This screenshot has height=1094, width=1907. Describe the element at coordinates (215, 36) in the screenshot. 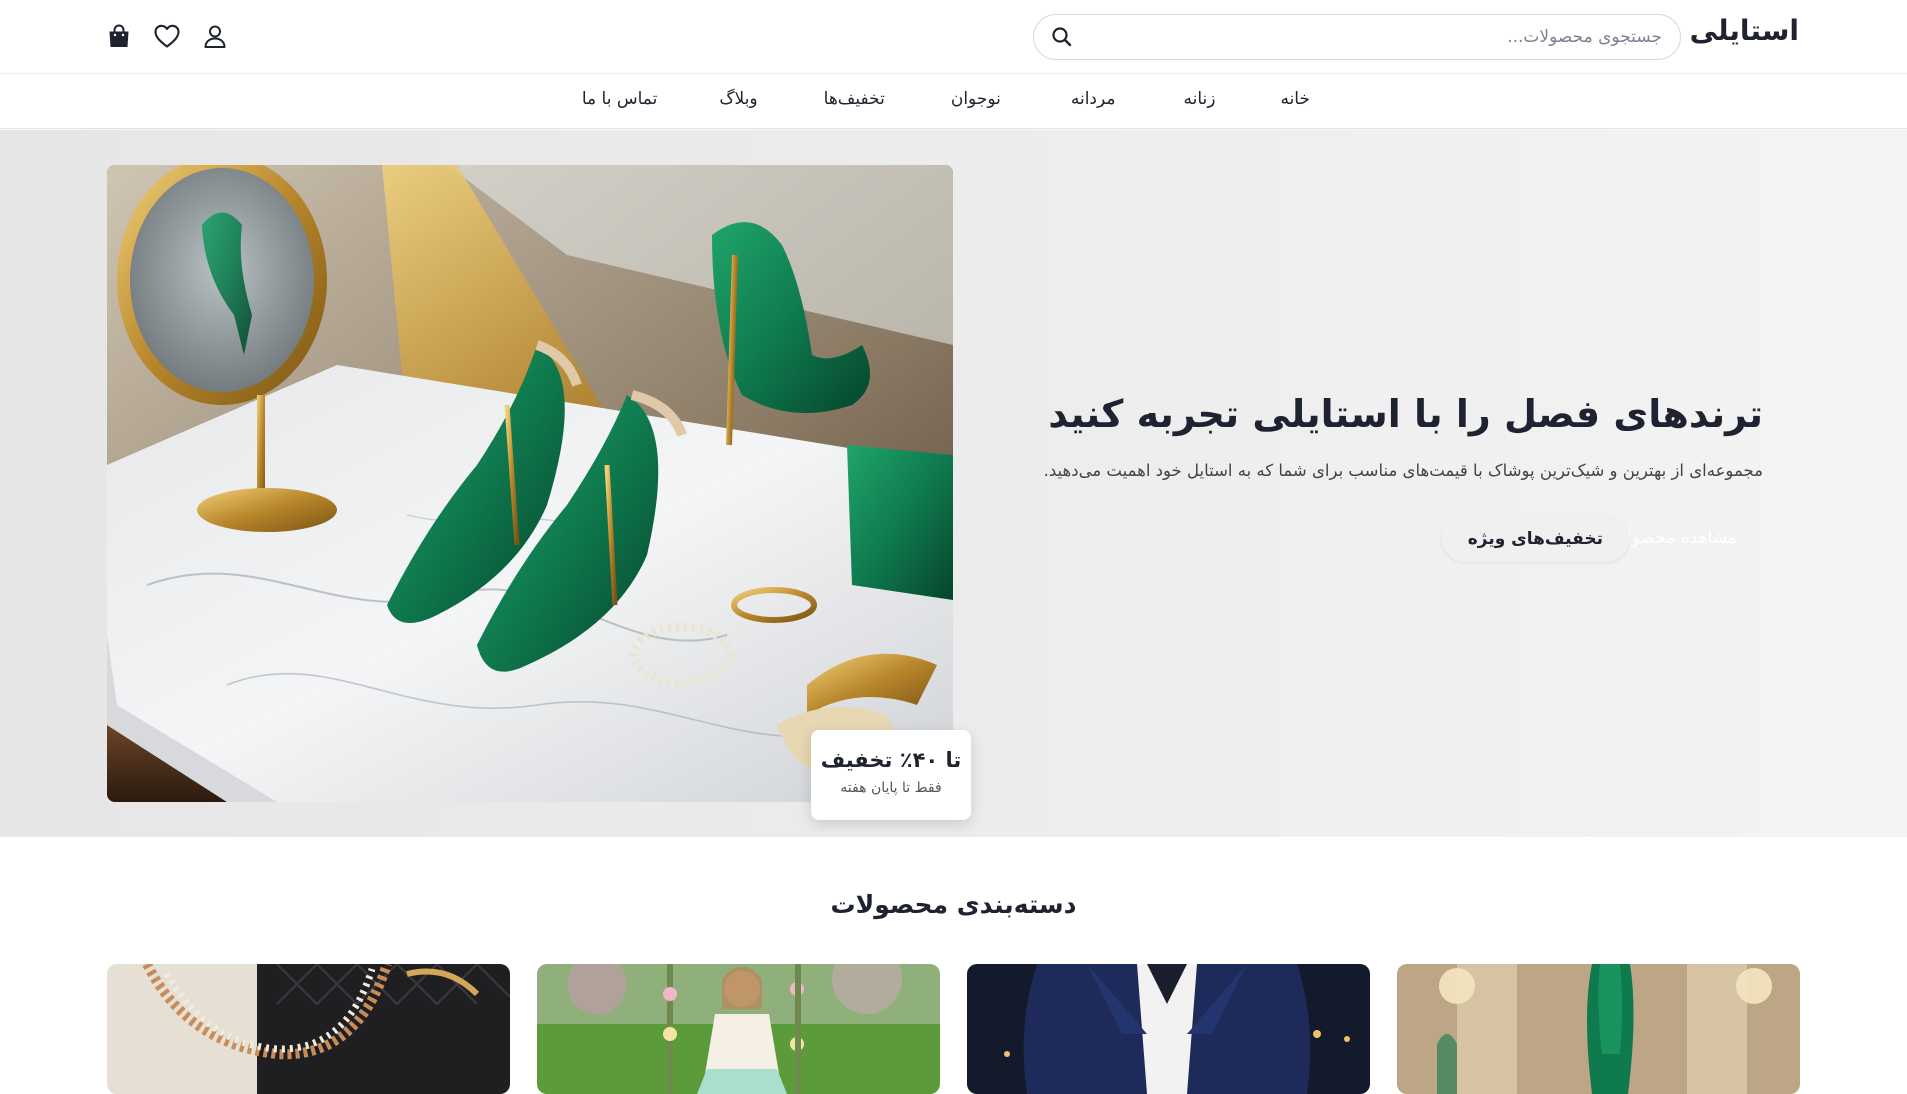

I see `user-icon` at that location.